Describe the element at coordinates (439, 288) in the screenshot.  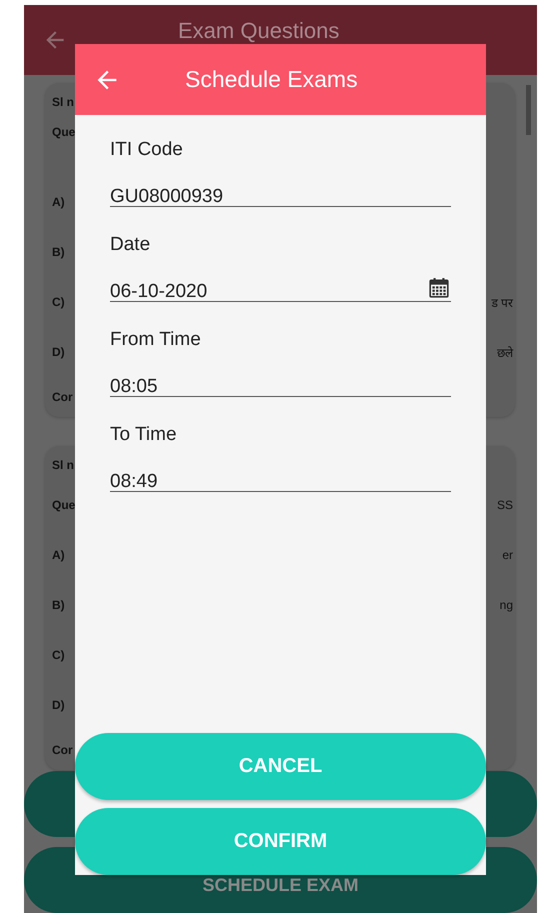
I see `calendar-icon` at that location.